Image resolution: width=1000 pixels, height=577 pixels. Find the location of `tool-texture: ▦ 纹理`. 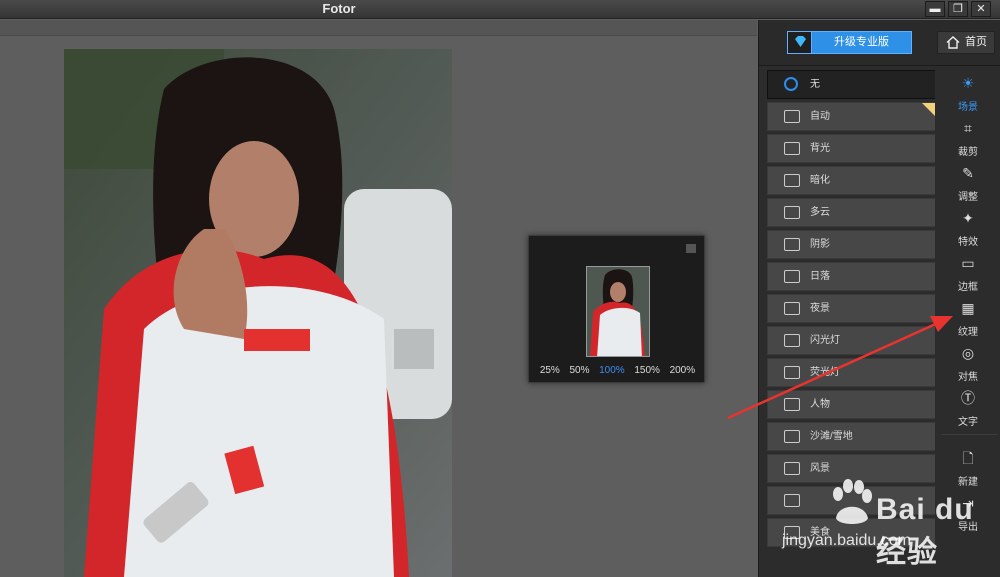

tool-texture: ▦ 纹理 is located at coordinates (967, 317).